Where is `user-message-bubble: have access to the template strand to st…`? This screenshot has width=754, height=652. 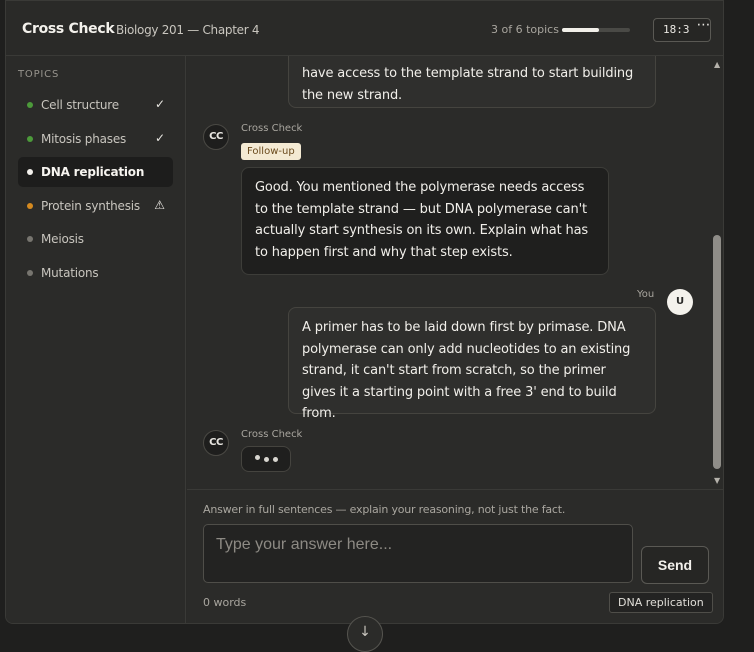 user-message-bubble: have access to the template strand to st… is located at coordinates (472, 82).